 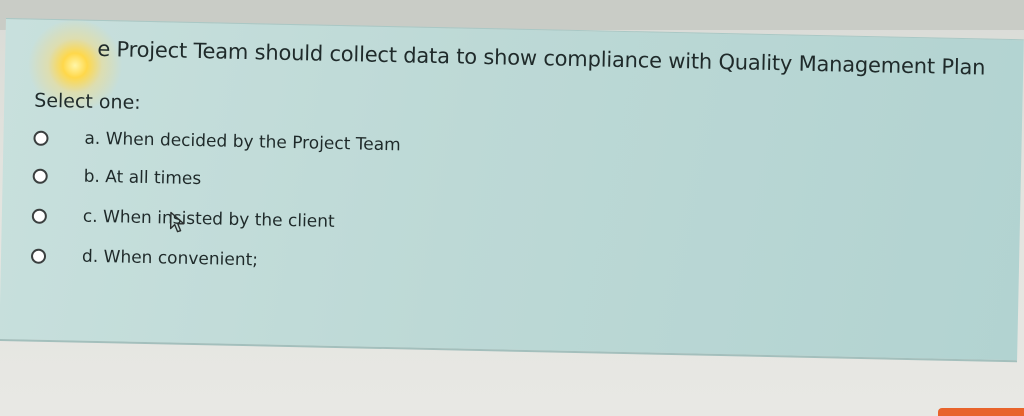 I want to click on orange-tab, so click(x=981, y=412).